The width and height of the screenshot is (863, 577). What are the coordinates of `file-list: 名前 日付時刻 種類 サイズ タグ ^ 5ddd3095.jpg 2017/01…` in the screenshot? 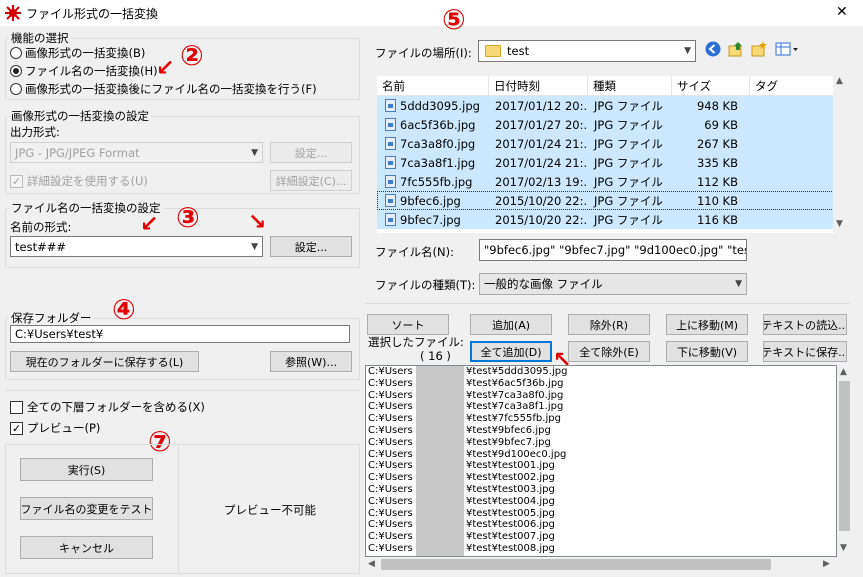 It's located at (612, 154).